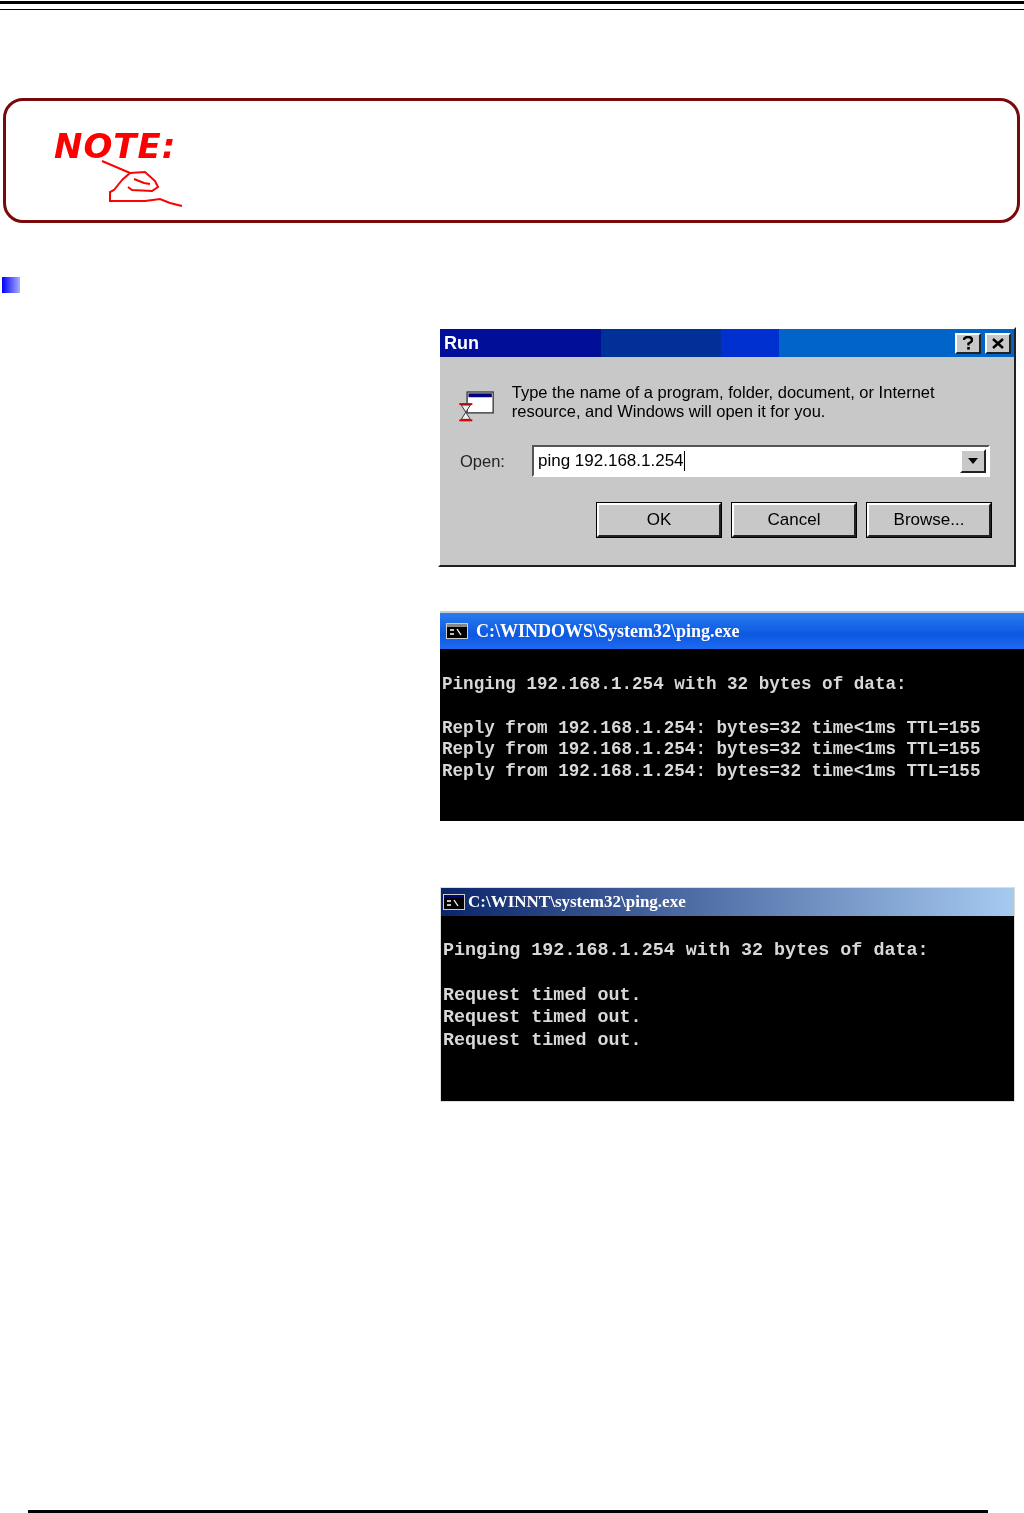  I want to click on close-icon, so click(998, 343).